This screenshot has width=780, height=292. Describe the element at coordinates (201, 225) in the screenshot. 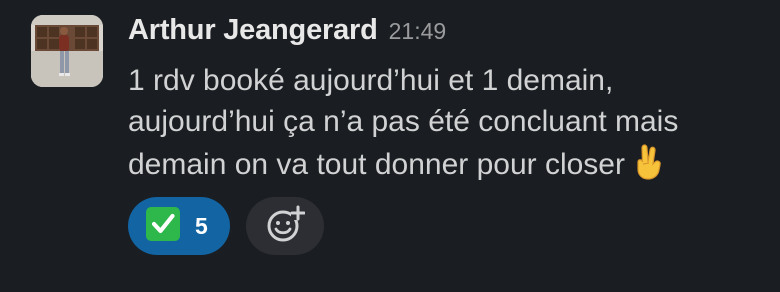

I see `reaction-count: 5` at that location.